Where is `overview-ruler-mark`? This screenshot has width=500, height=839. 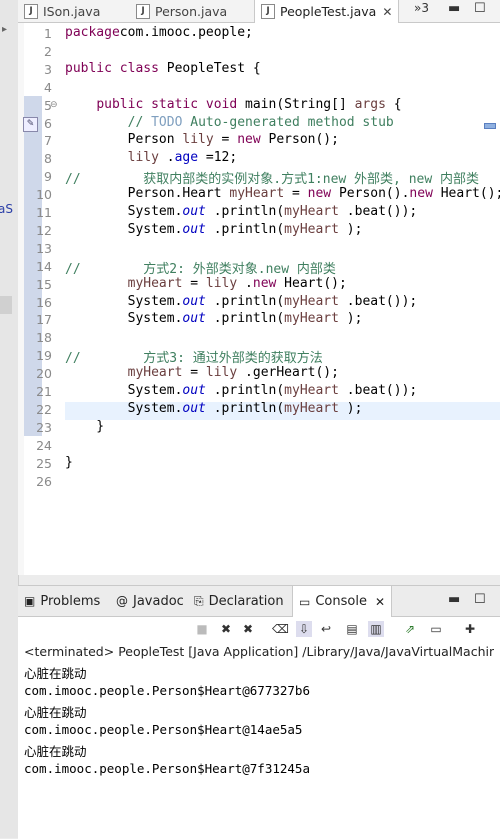 overview-ruler-mark is located at coordinates (490, 126).